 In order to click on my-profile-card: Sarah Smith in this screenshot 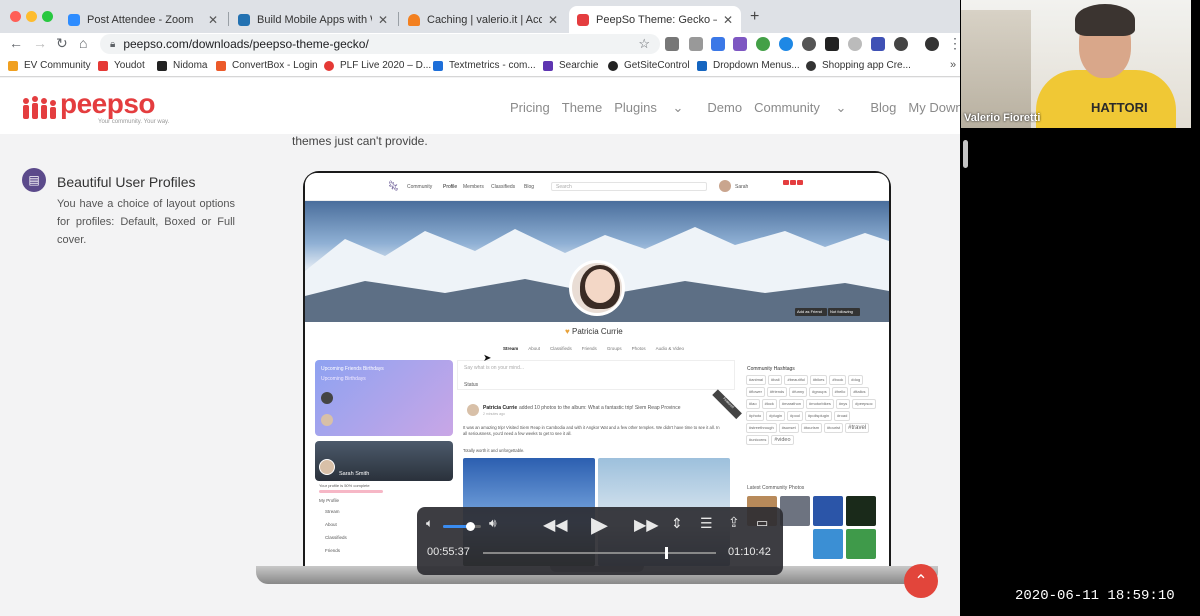, I will do `click(384, 461)`.